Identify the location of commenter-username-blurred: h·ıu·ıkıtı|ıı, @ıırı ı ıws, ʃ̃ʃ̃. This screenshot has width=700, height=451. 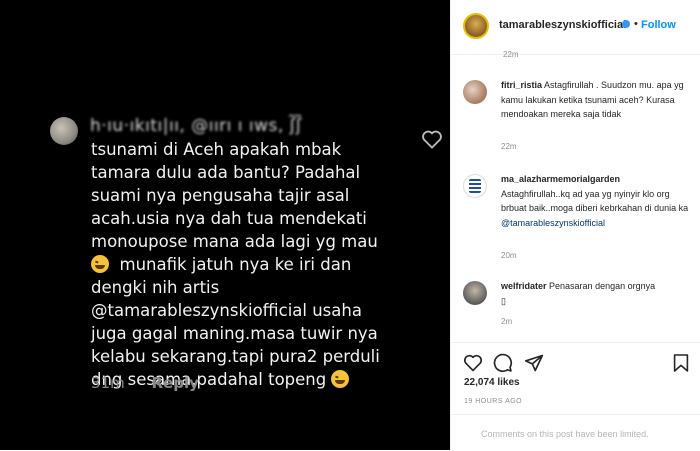
(196, 126).